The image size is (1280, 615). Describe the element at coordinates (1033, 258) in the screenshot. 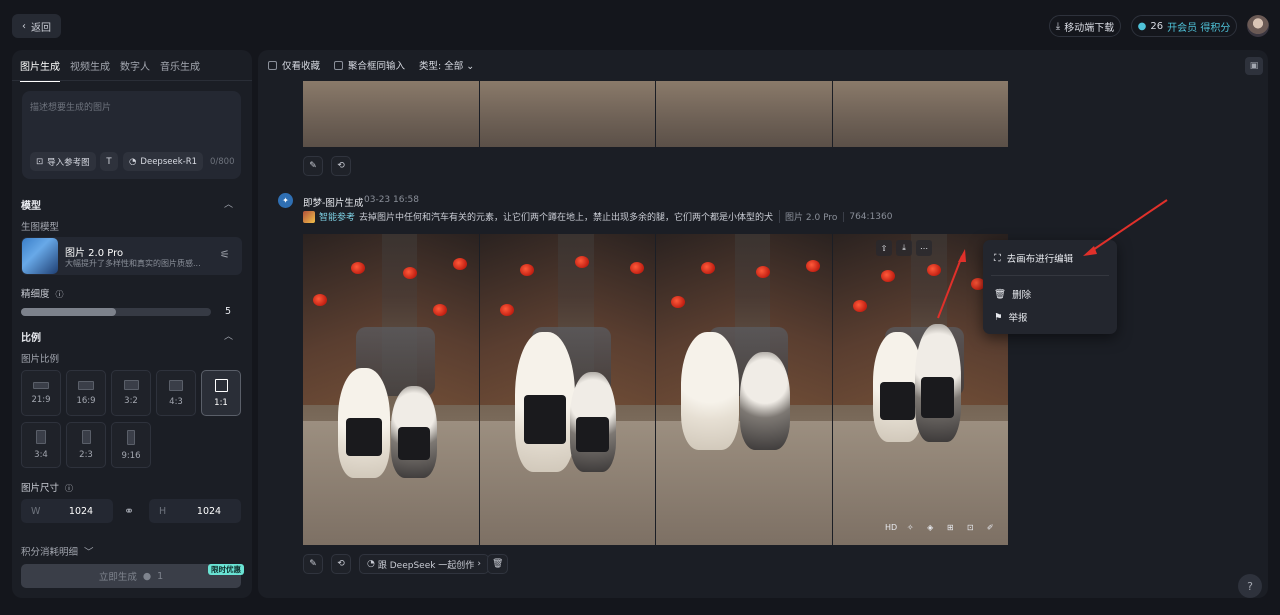

I see `menu-edit-canvas: ⛶ 去画布进行编辑` at that location.